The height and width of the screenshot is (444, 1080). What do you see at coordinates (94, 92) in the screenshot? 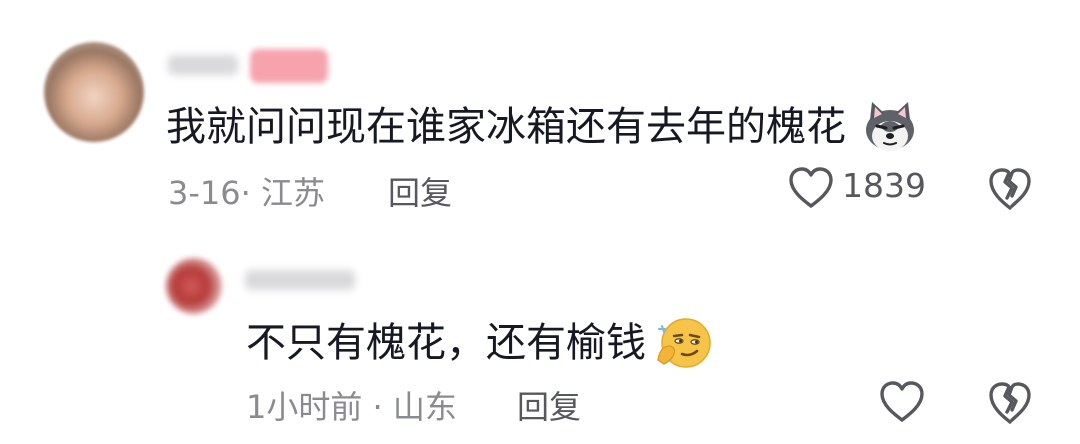
I see `commenter-avatar` at bounding box center [94, 92].